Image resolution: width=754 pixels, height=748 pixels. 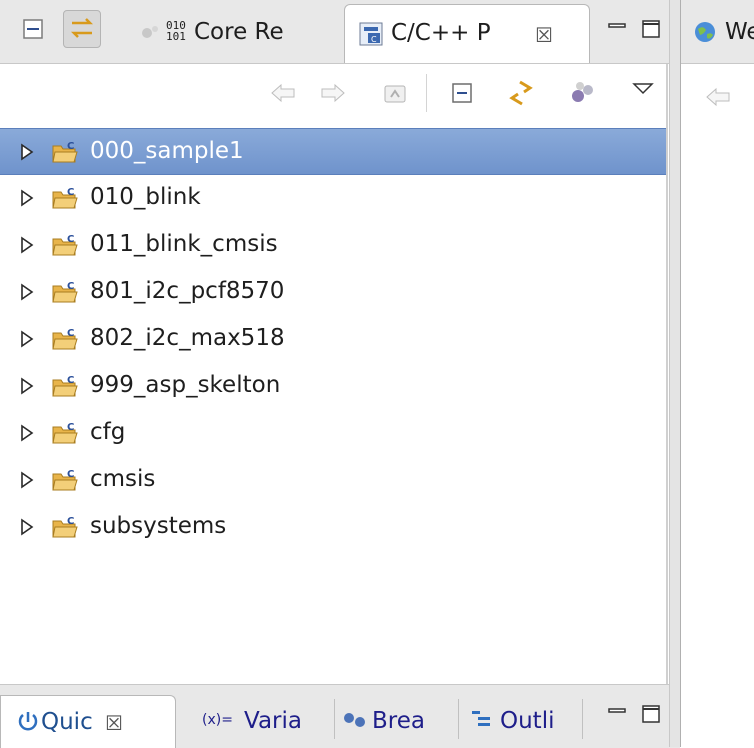 I want to click on tree-item: C 802_i2c_max518, so click(x=333, y=339).